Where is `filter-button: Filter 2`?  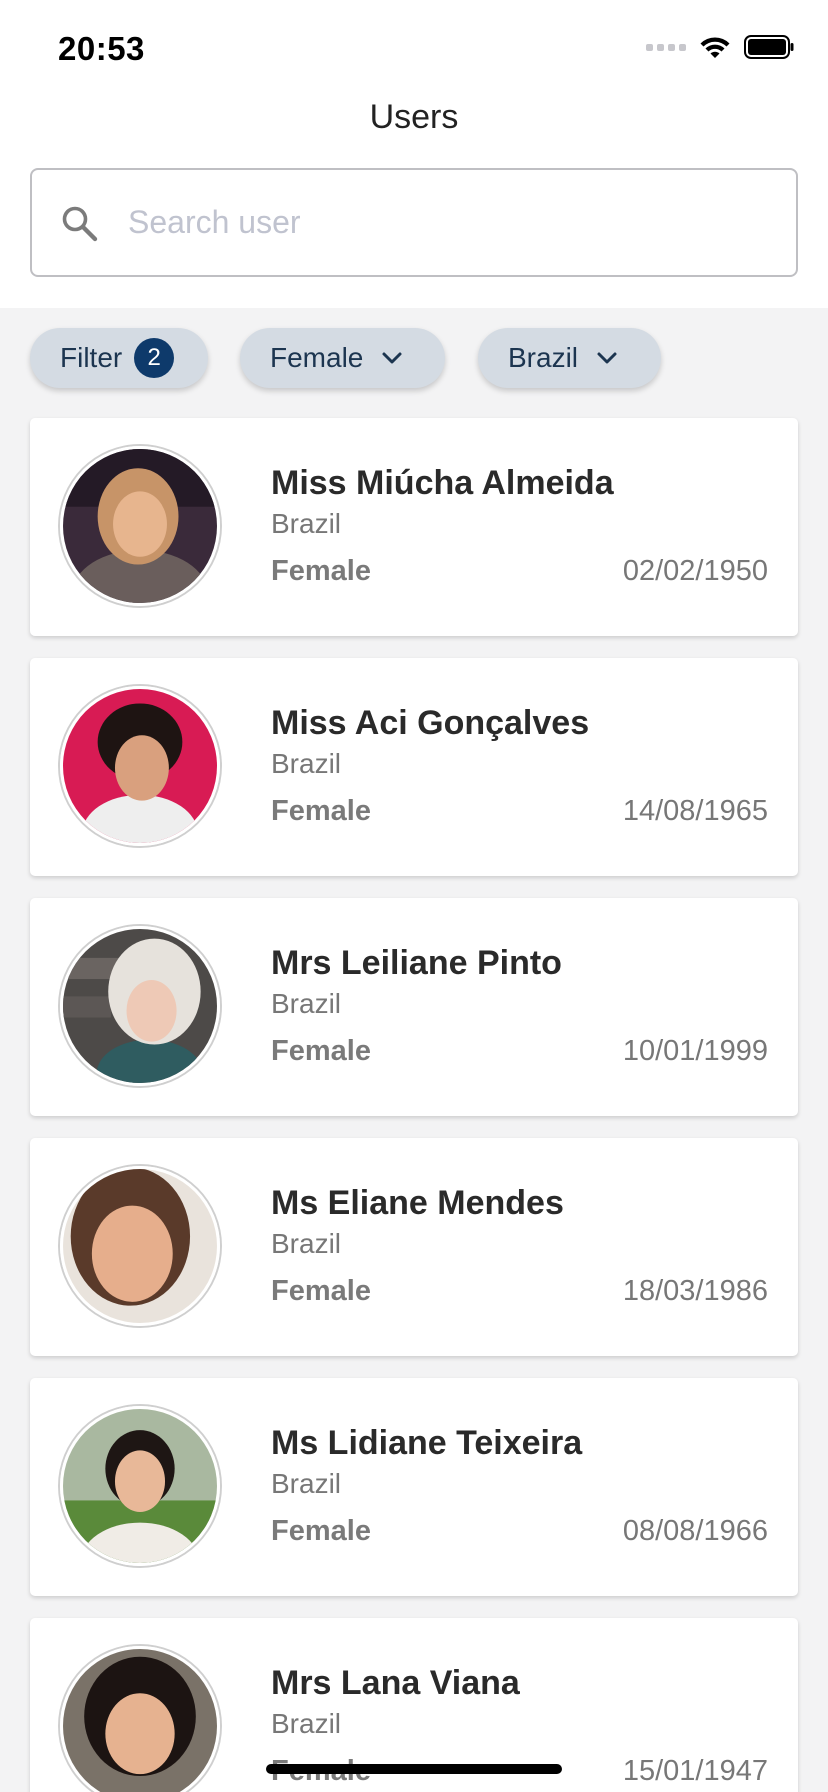 filter-button: Filter 2 is located at coordinates (119, 358).